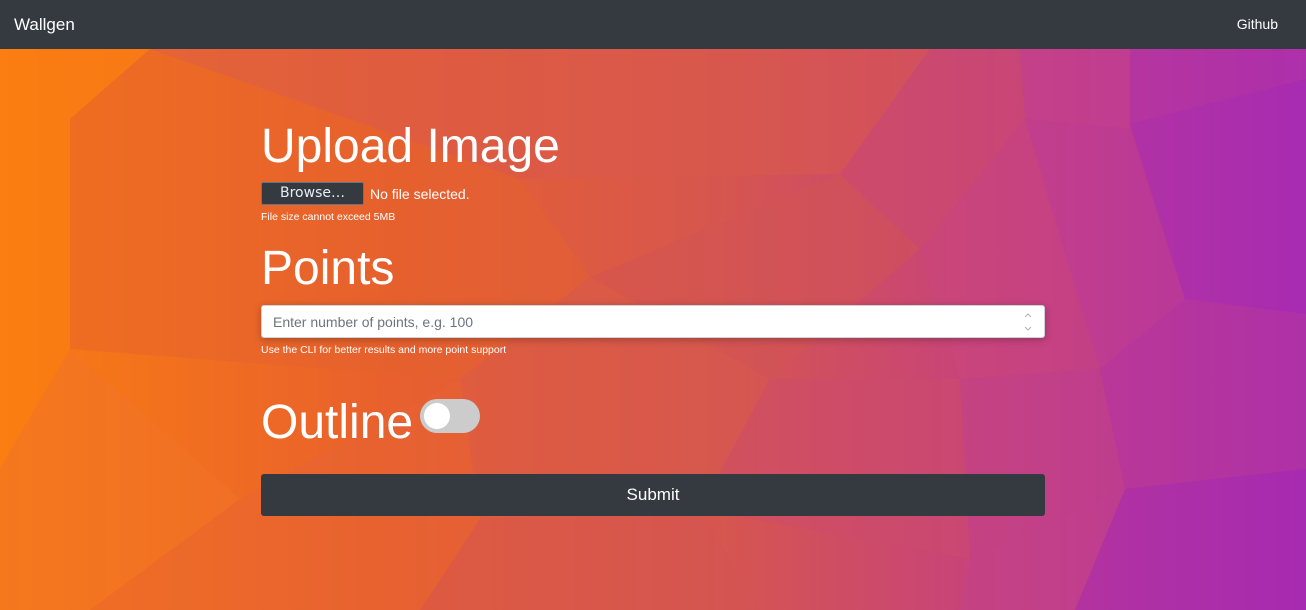 The width and height of the screenshot is (1306, 610). What do you see at coordinates (337, 422) in the screenshot?
I see `outline-heading: Outline` at bounding box center [337, 422].